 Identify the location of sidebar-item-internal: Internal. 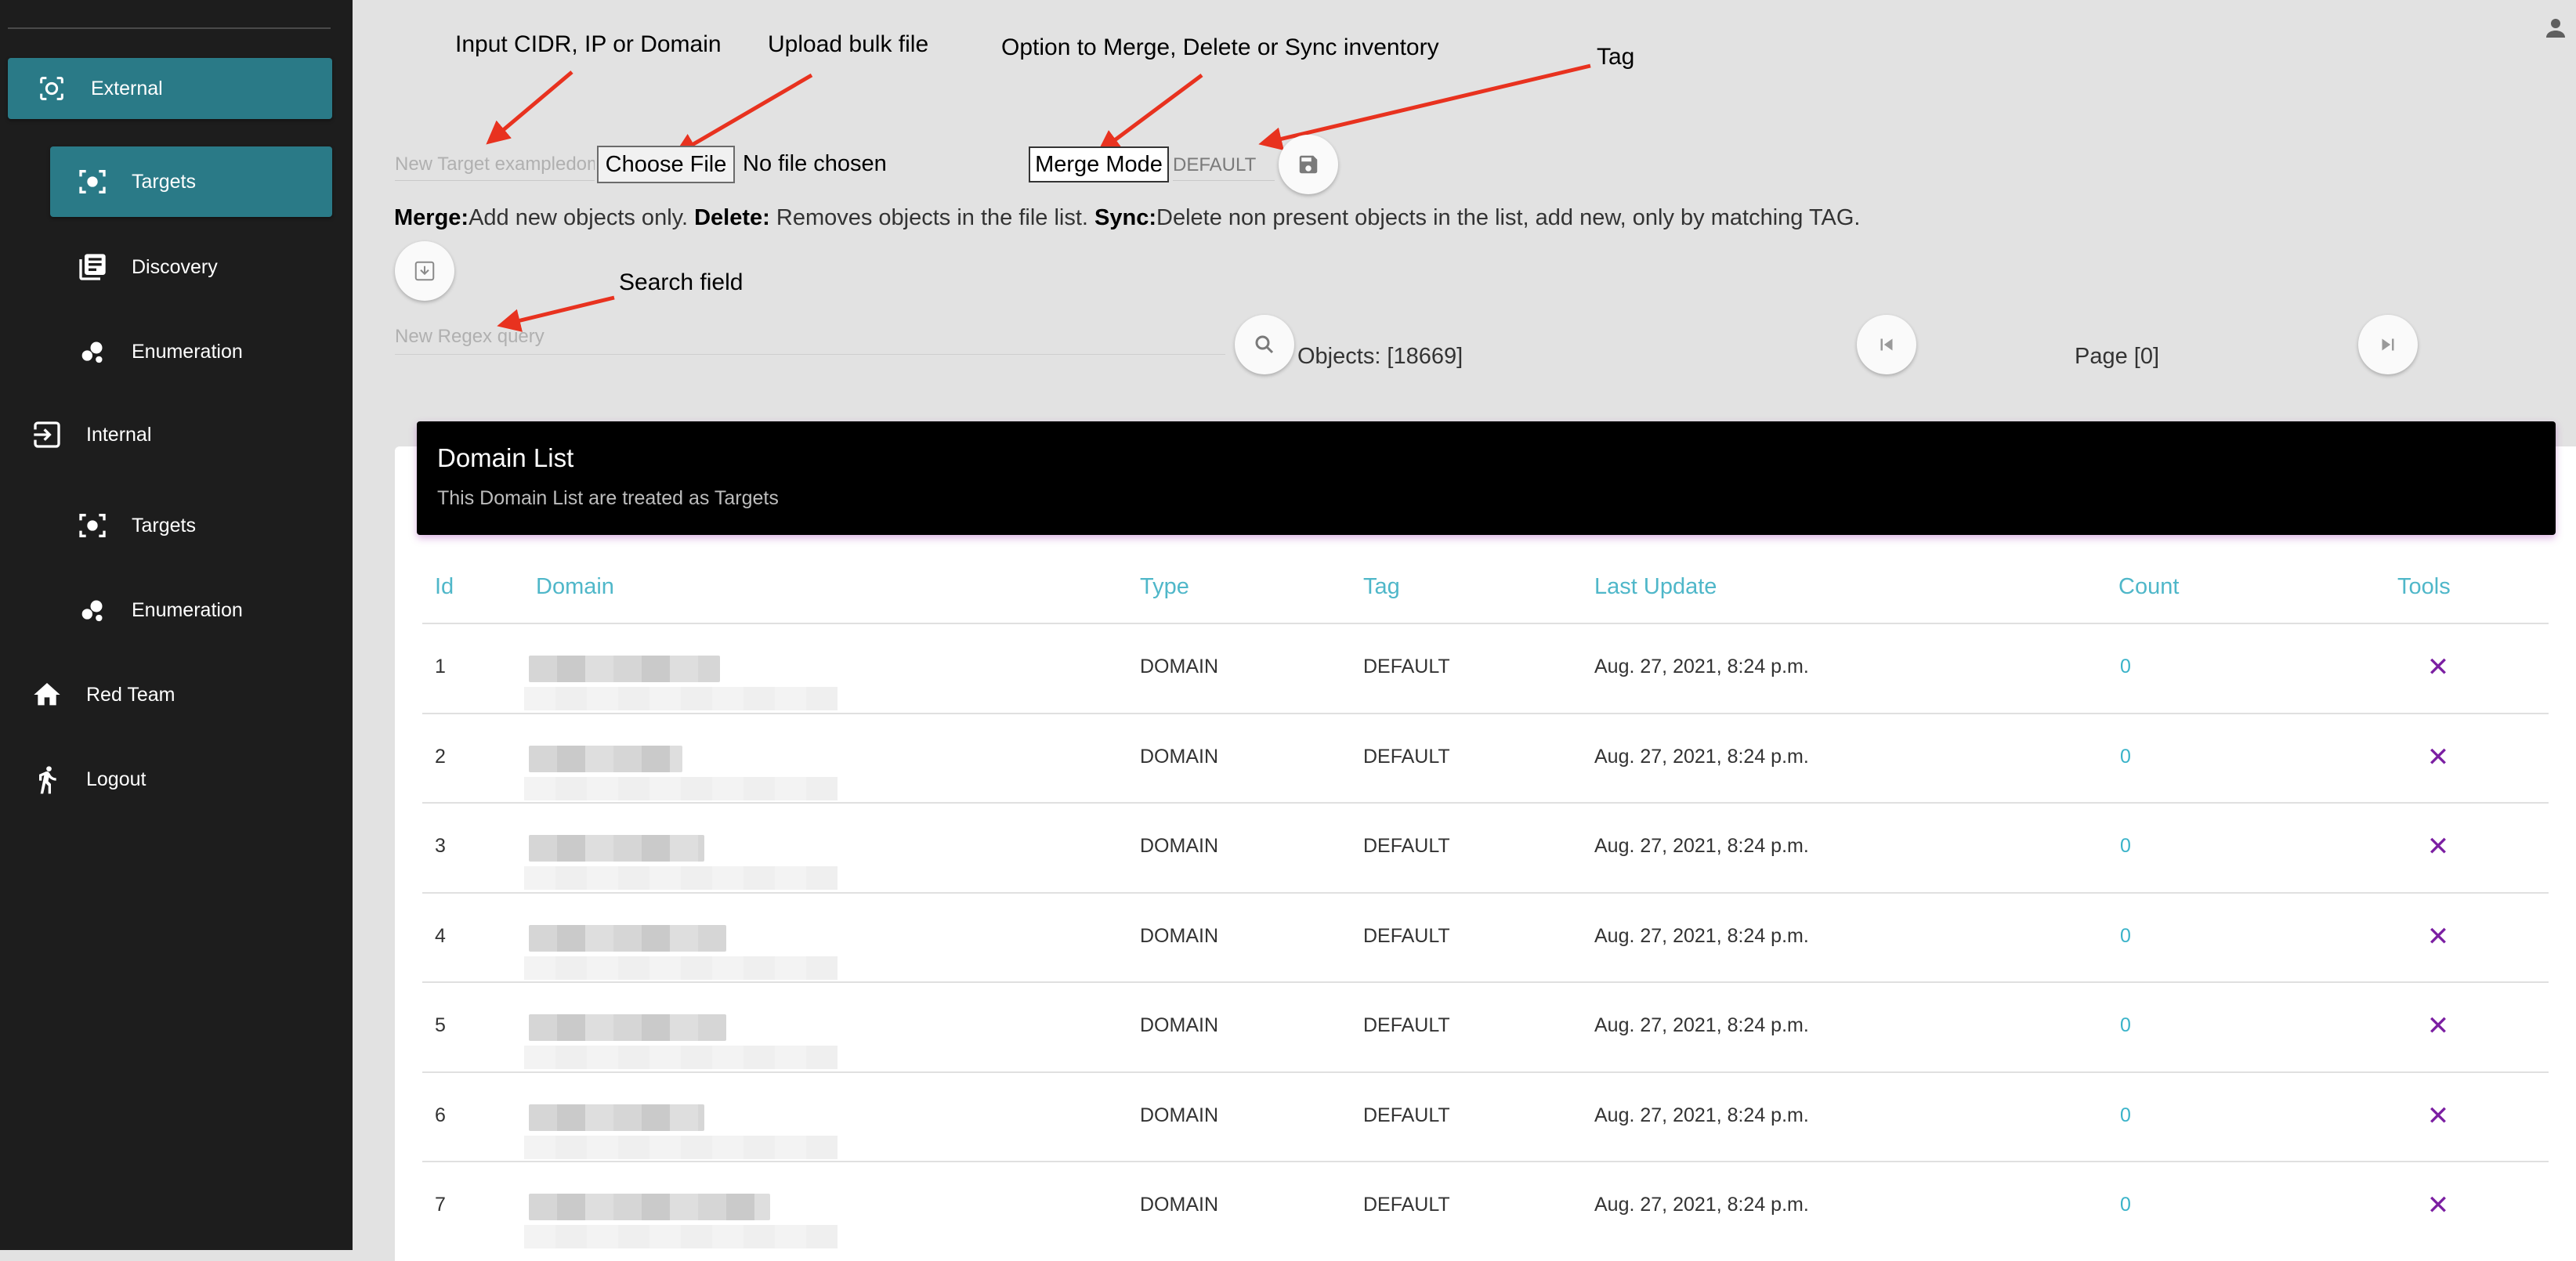
(170, 434).